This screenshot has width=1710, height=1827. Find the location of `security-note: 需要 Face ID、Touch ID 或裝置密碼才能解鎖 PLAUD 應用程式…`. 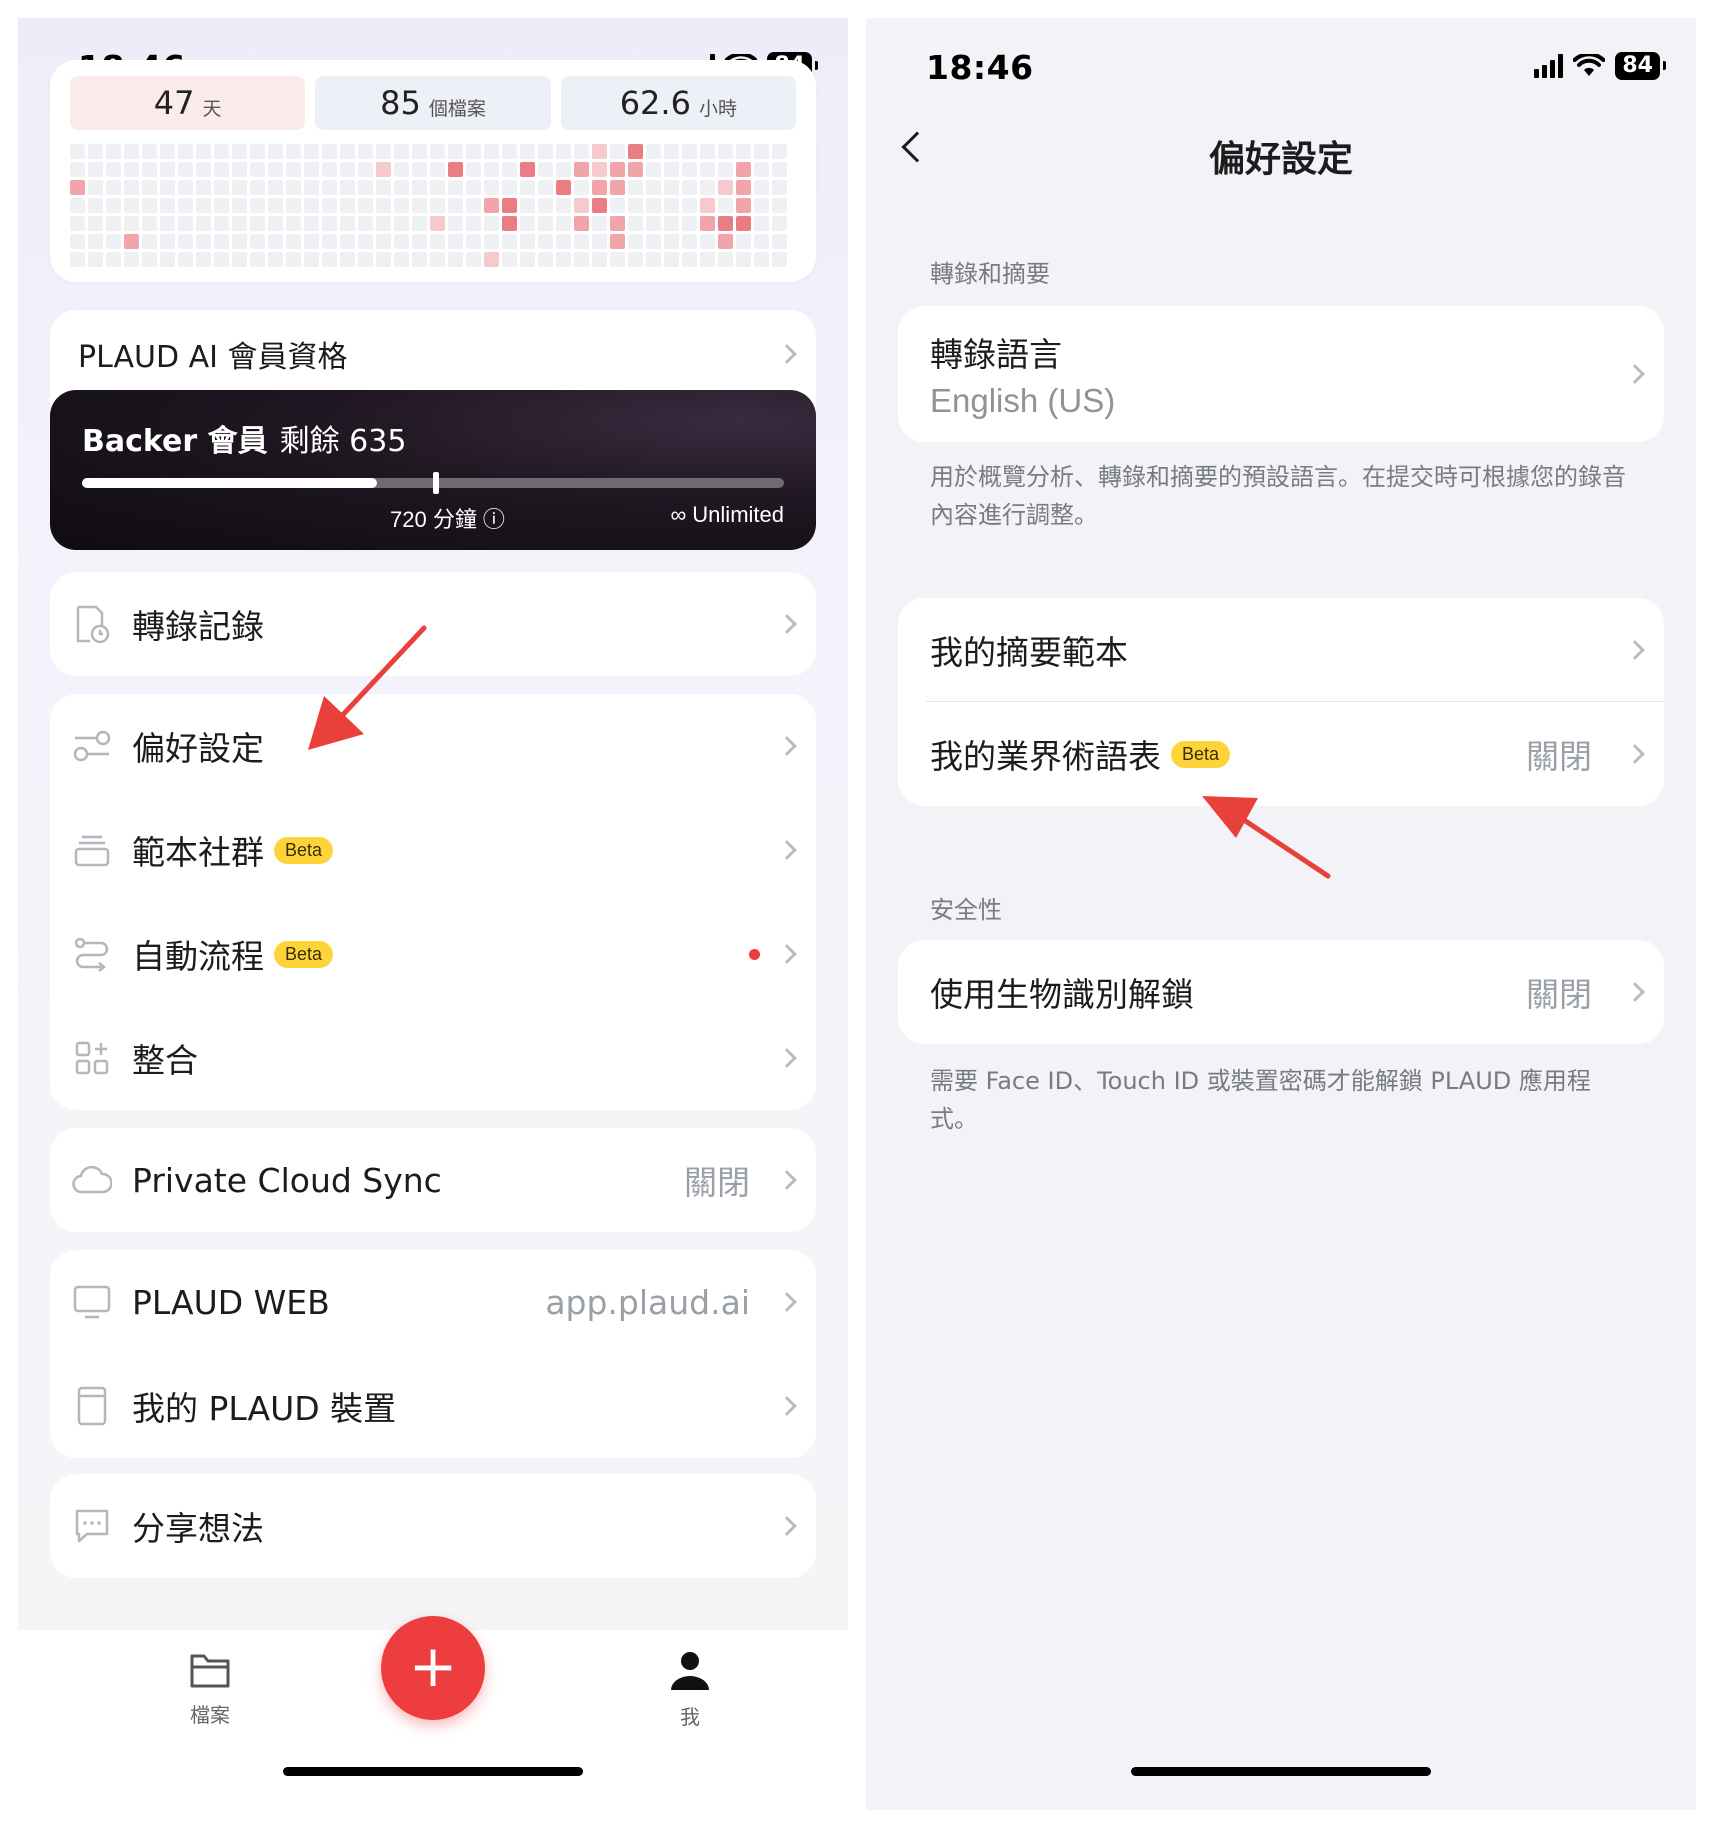

security-note: 需要 Face ID、Touch ID 或裝置密碼才能解鎖 PLAUD 應用程式… is located at coordinates (1260, 1100).